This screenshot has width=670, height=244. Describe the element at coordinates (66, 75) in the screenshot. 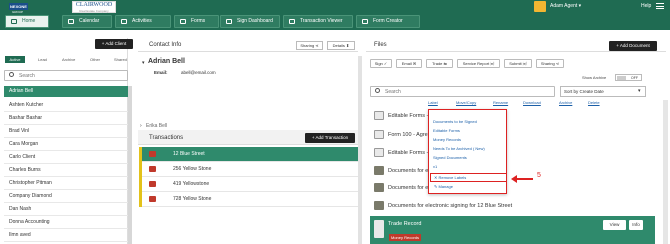

I see `client-search-input` at that location.